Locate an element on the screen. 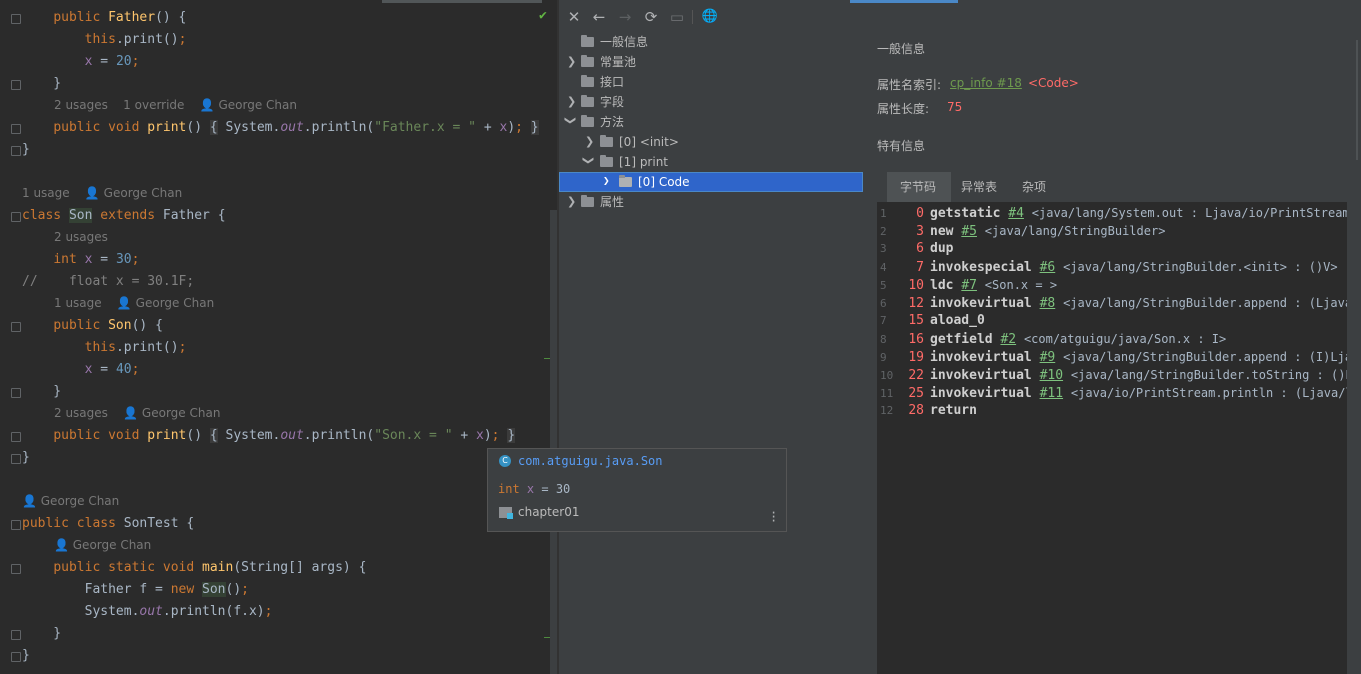 The width and height of the screenshot is (1361, 674). bytecode-row: 2 3 new #5 <java/lang/StringBuilder> is located at coordinates (1021, 231).